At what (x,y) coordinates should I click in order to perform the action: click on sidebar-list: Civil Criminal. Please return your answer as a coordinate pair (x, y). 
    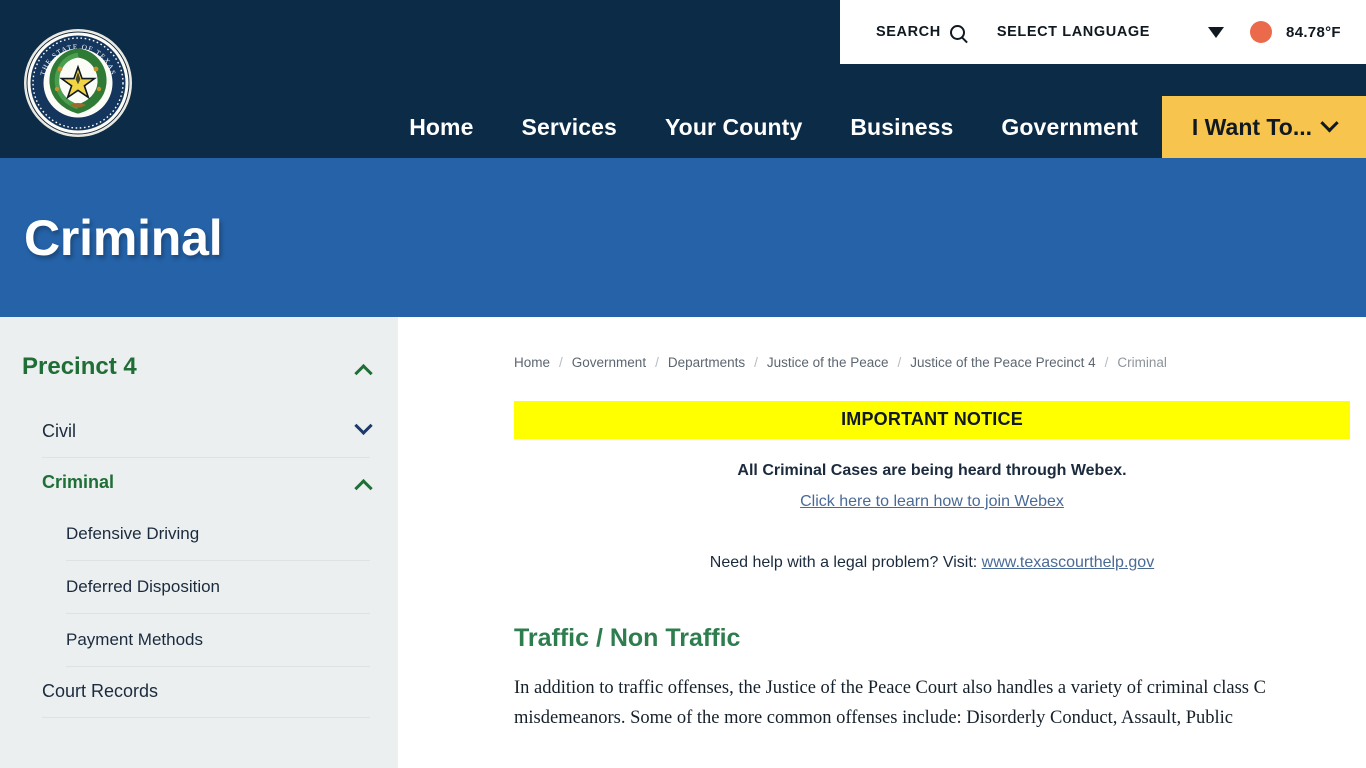
    Looking at the image, I should click on (199, 457).